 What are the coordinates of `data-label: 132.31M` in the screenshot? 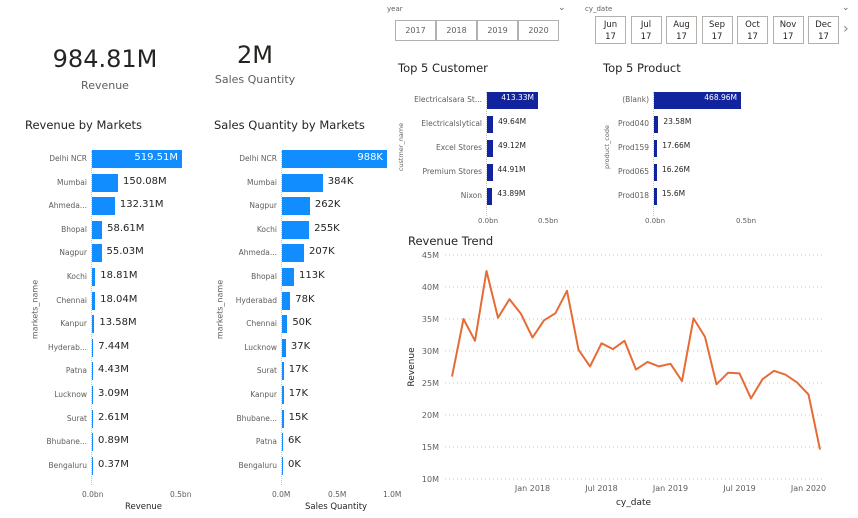 It's located at (141, 205).